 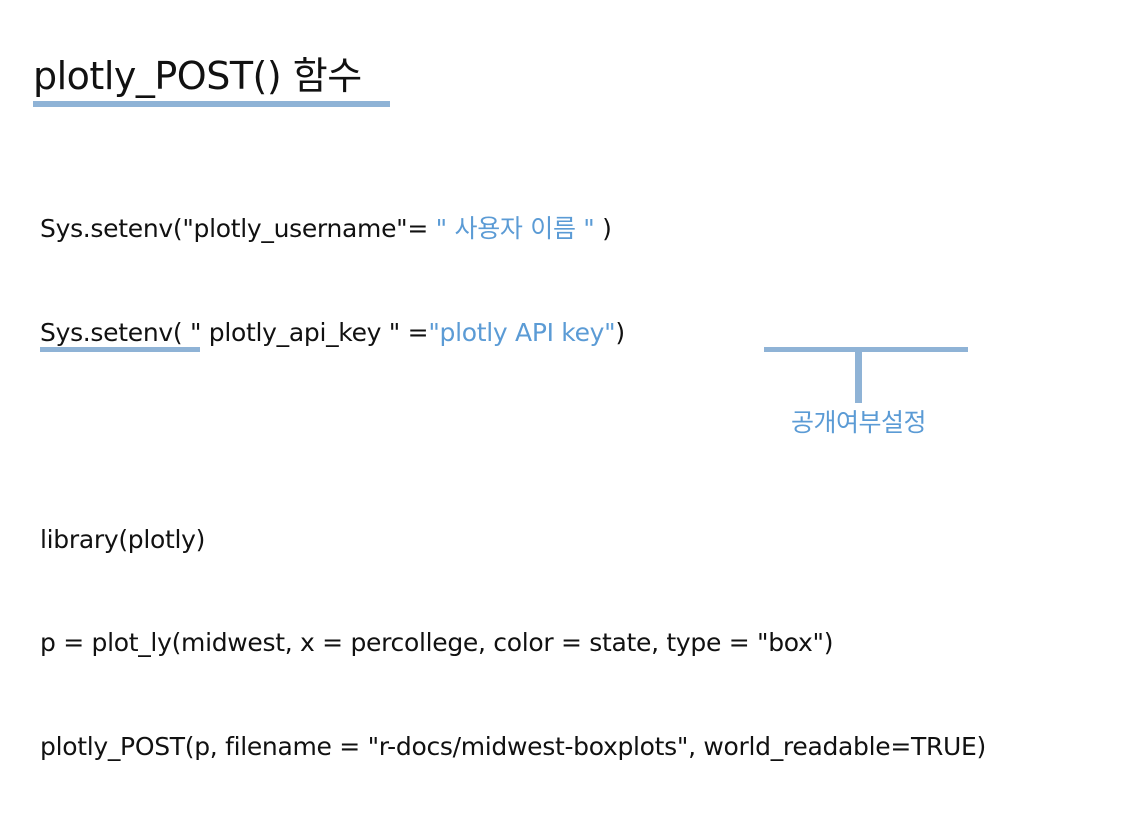 What do you see at coordinates (197, 76) in the screenshot?
I see `slide-title: plotly_POST() 함수` at bounding box center [197, 76].